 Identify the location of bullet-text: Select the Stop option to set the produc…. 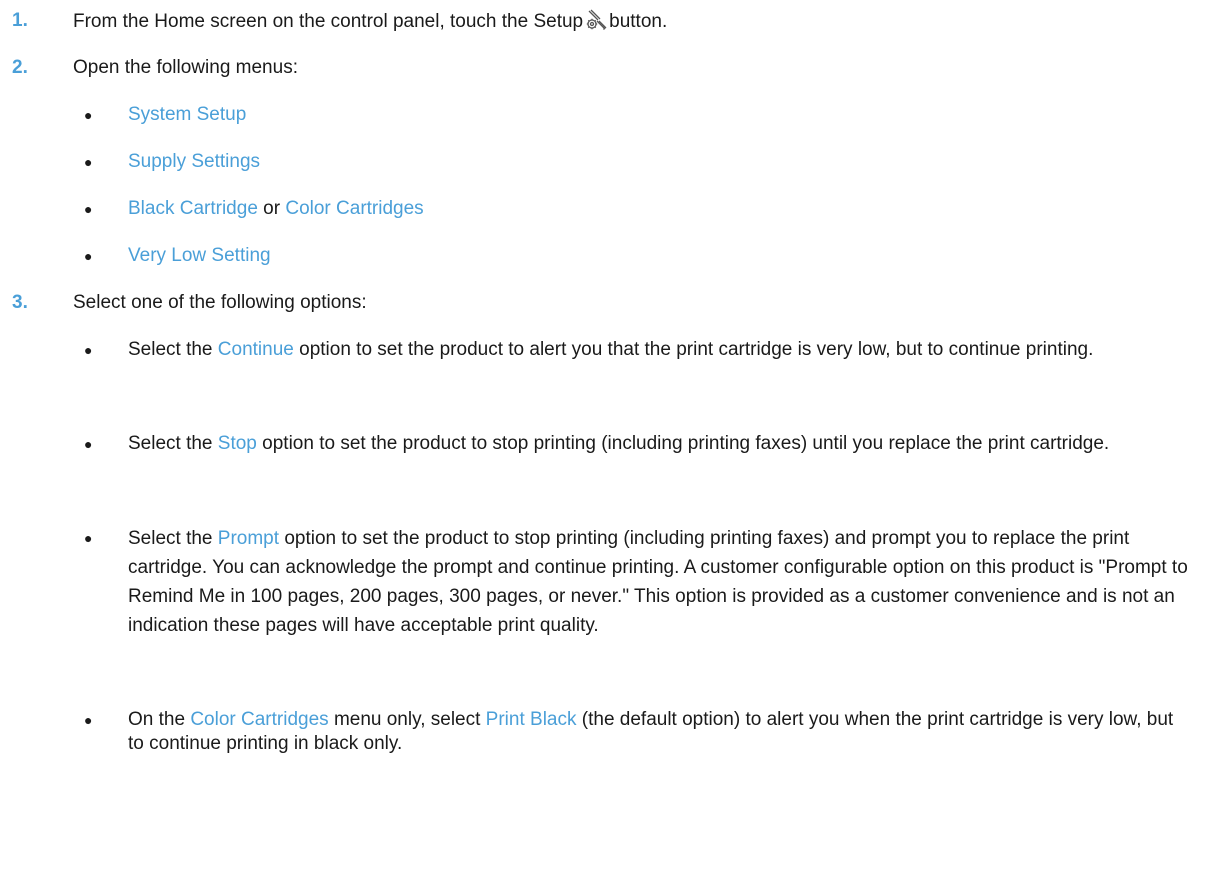
(658, 444).